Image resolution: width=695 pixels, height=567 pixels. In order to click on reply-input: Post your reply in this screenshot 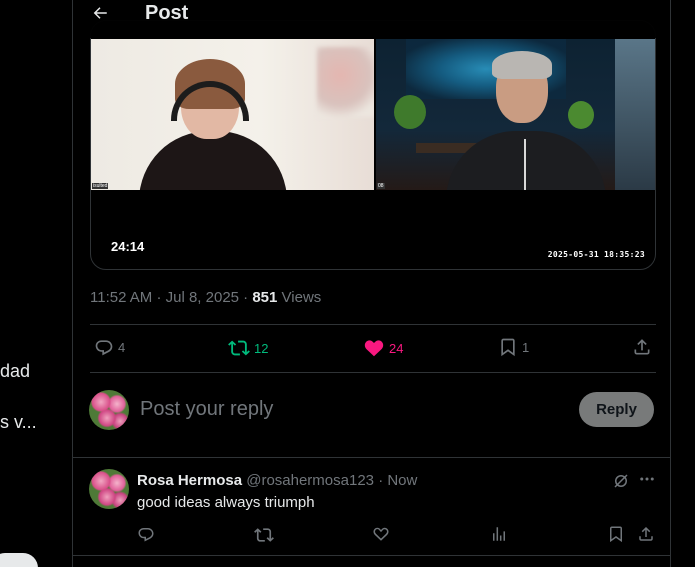, I will do `click(206, 409)`.